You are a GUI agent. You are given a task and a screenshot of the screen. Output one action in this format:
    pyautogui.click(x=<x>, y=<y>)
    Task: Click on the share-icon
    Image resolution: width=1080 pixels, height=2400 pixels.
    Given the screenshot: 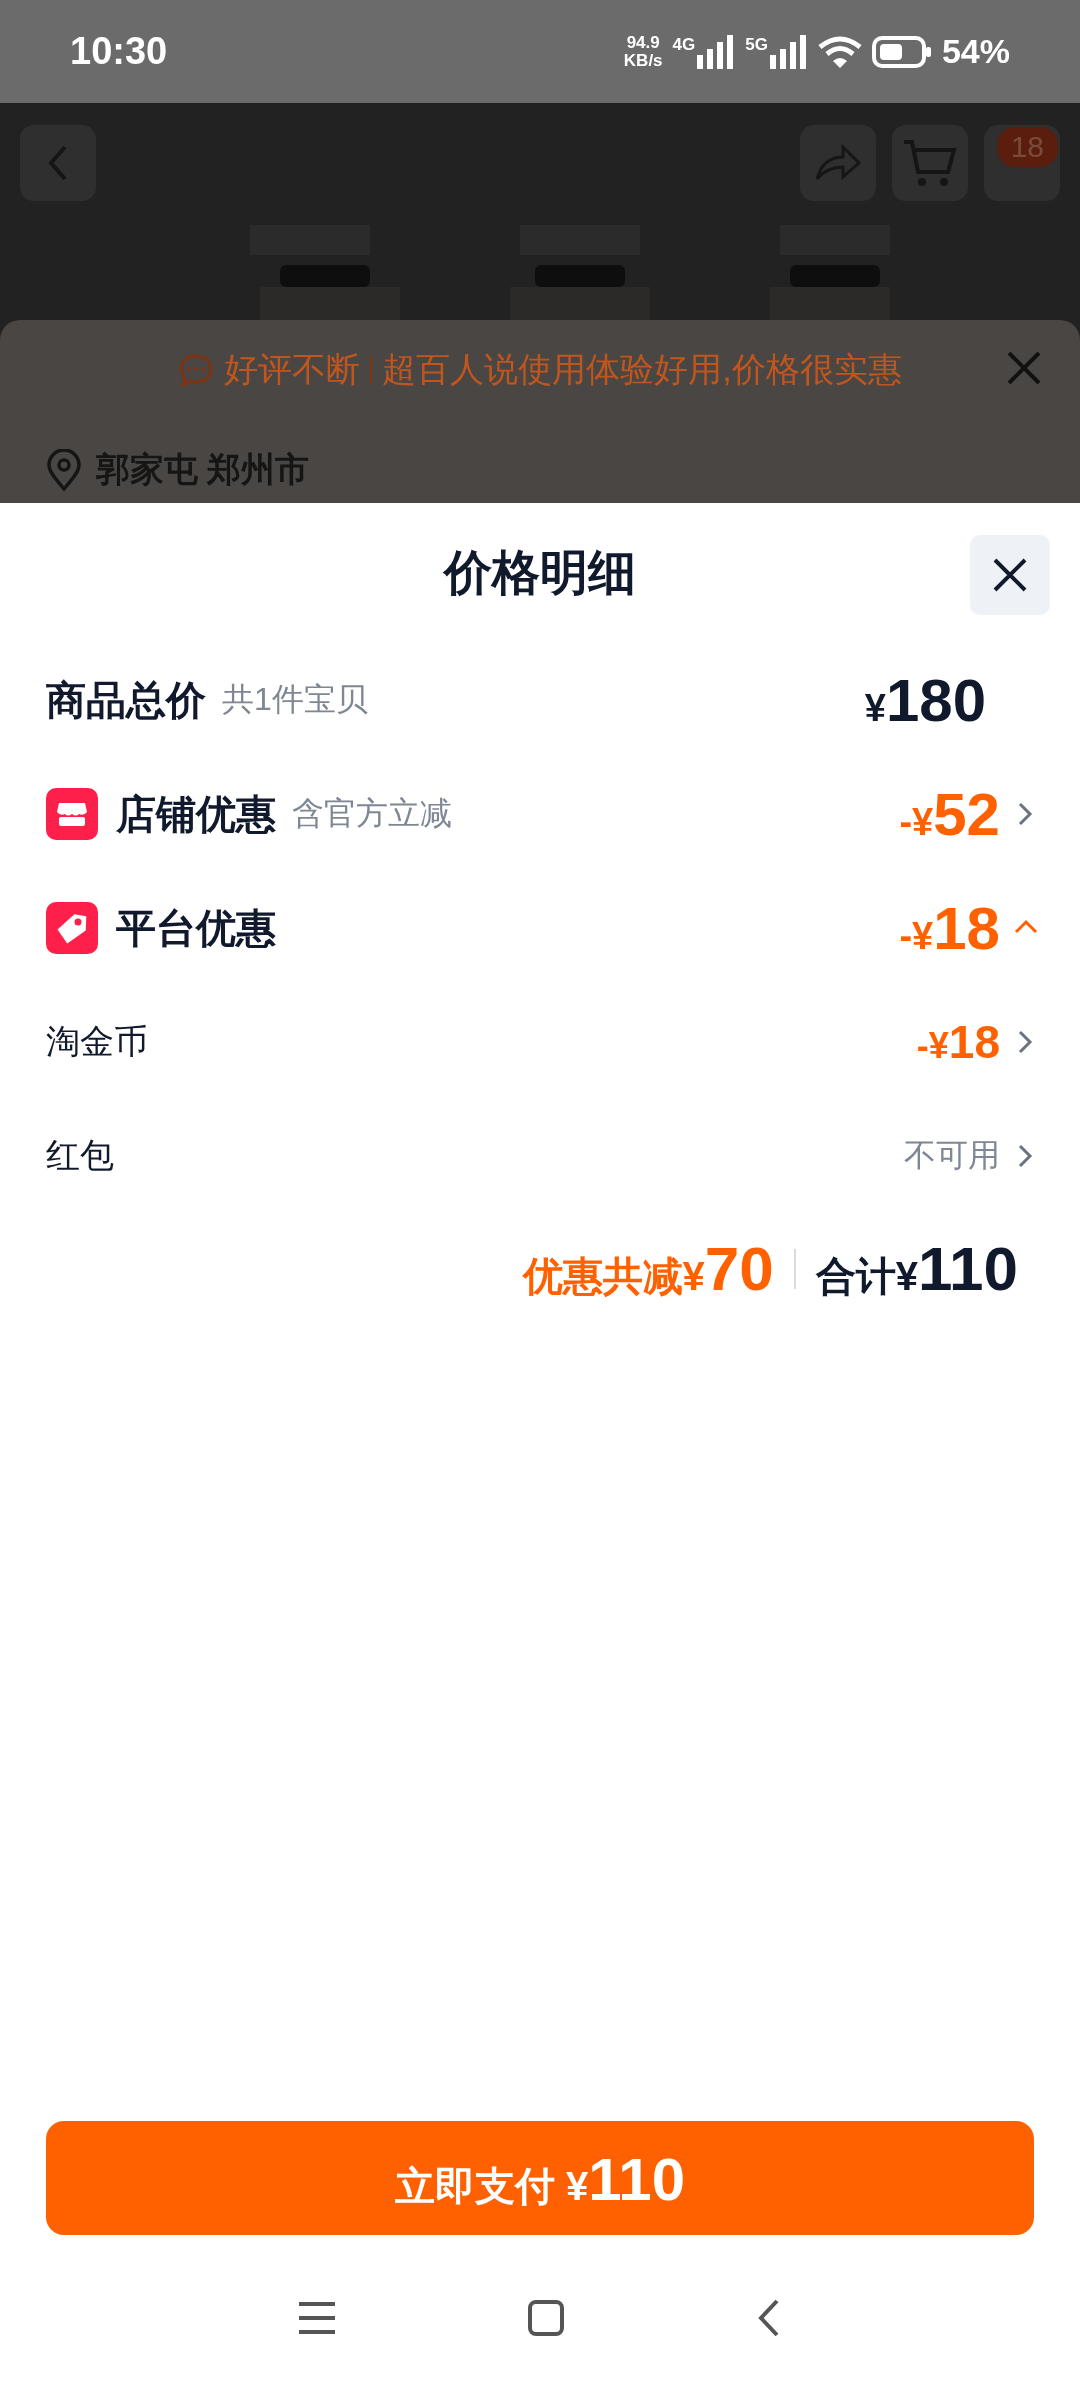 What is the action you would take?
    pyautogui.click(x=838, y=163)
    